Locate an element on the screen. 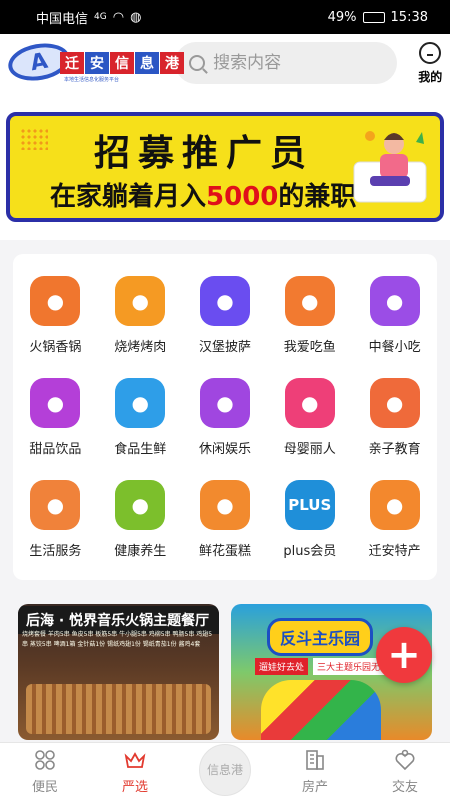 The image size is (450, 800). woman-icon: ● is located at coordinates (309, 402).